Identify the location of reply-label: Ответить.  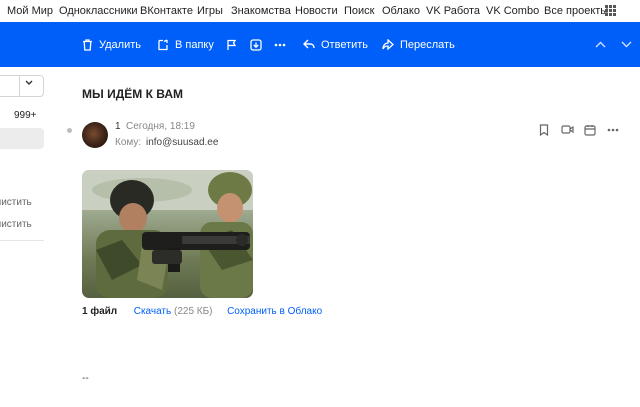
(345, 44).